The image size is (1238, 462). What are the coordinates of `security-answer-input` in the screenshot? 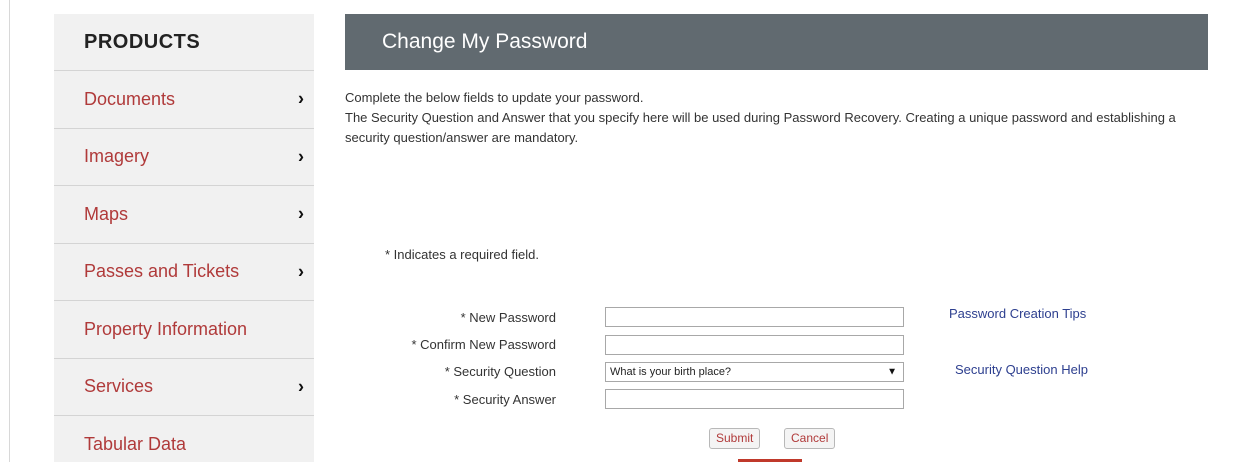 It's located at (754, 399).